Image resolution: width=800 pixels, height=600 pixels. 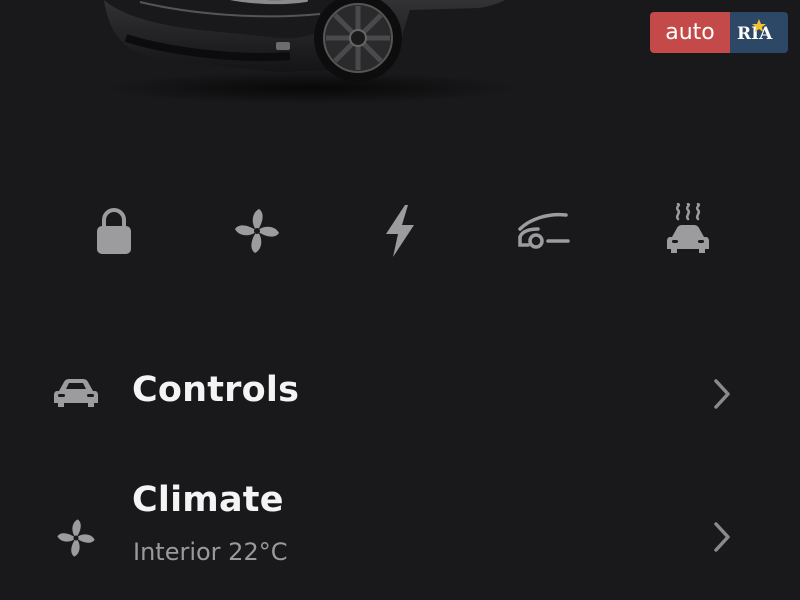 I want to click on climate-interior-temp: Interior 22°C, so click(x=210, y=552).